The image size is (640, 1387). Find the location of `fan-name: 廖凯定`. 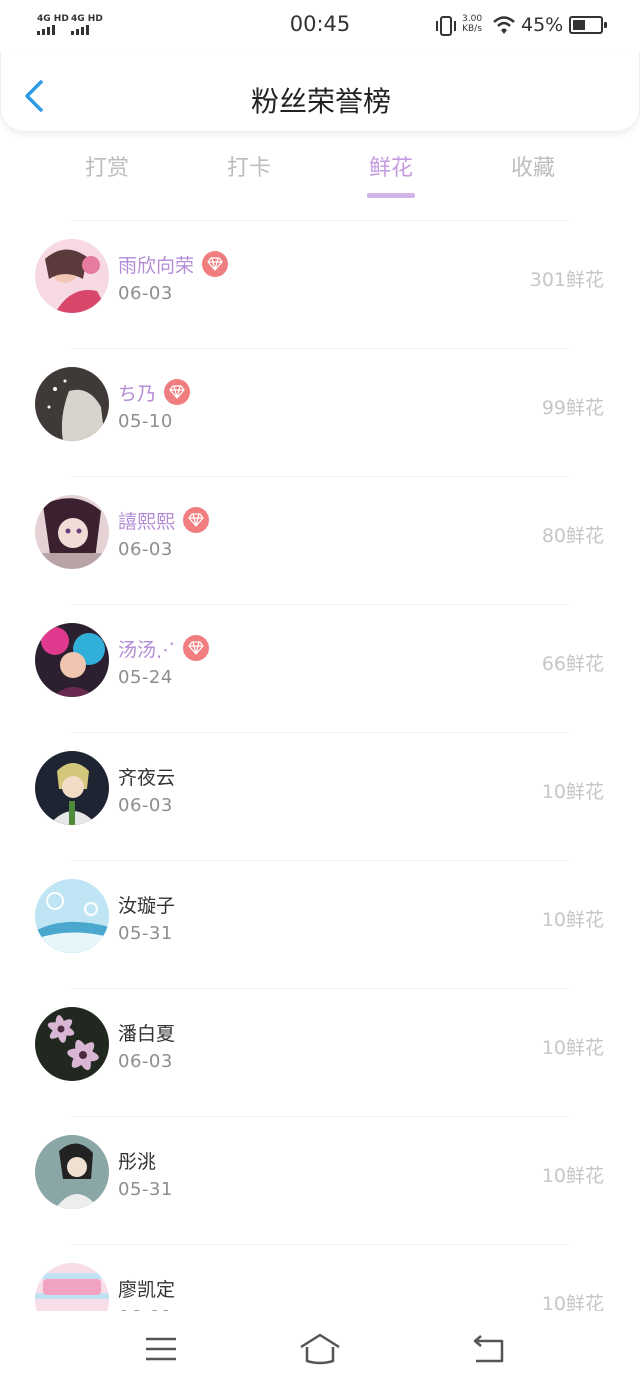

fan-name: 廖凯定 is located at coordinates (147, 1289).